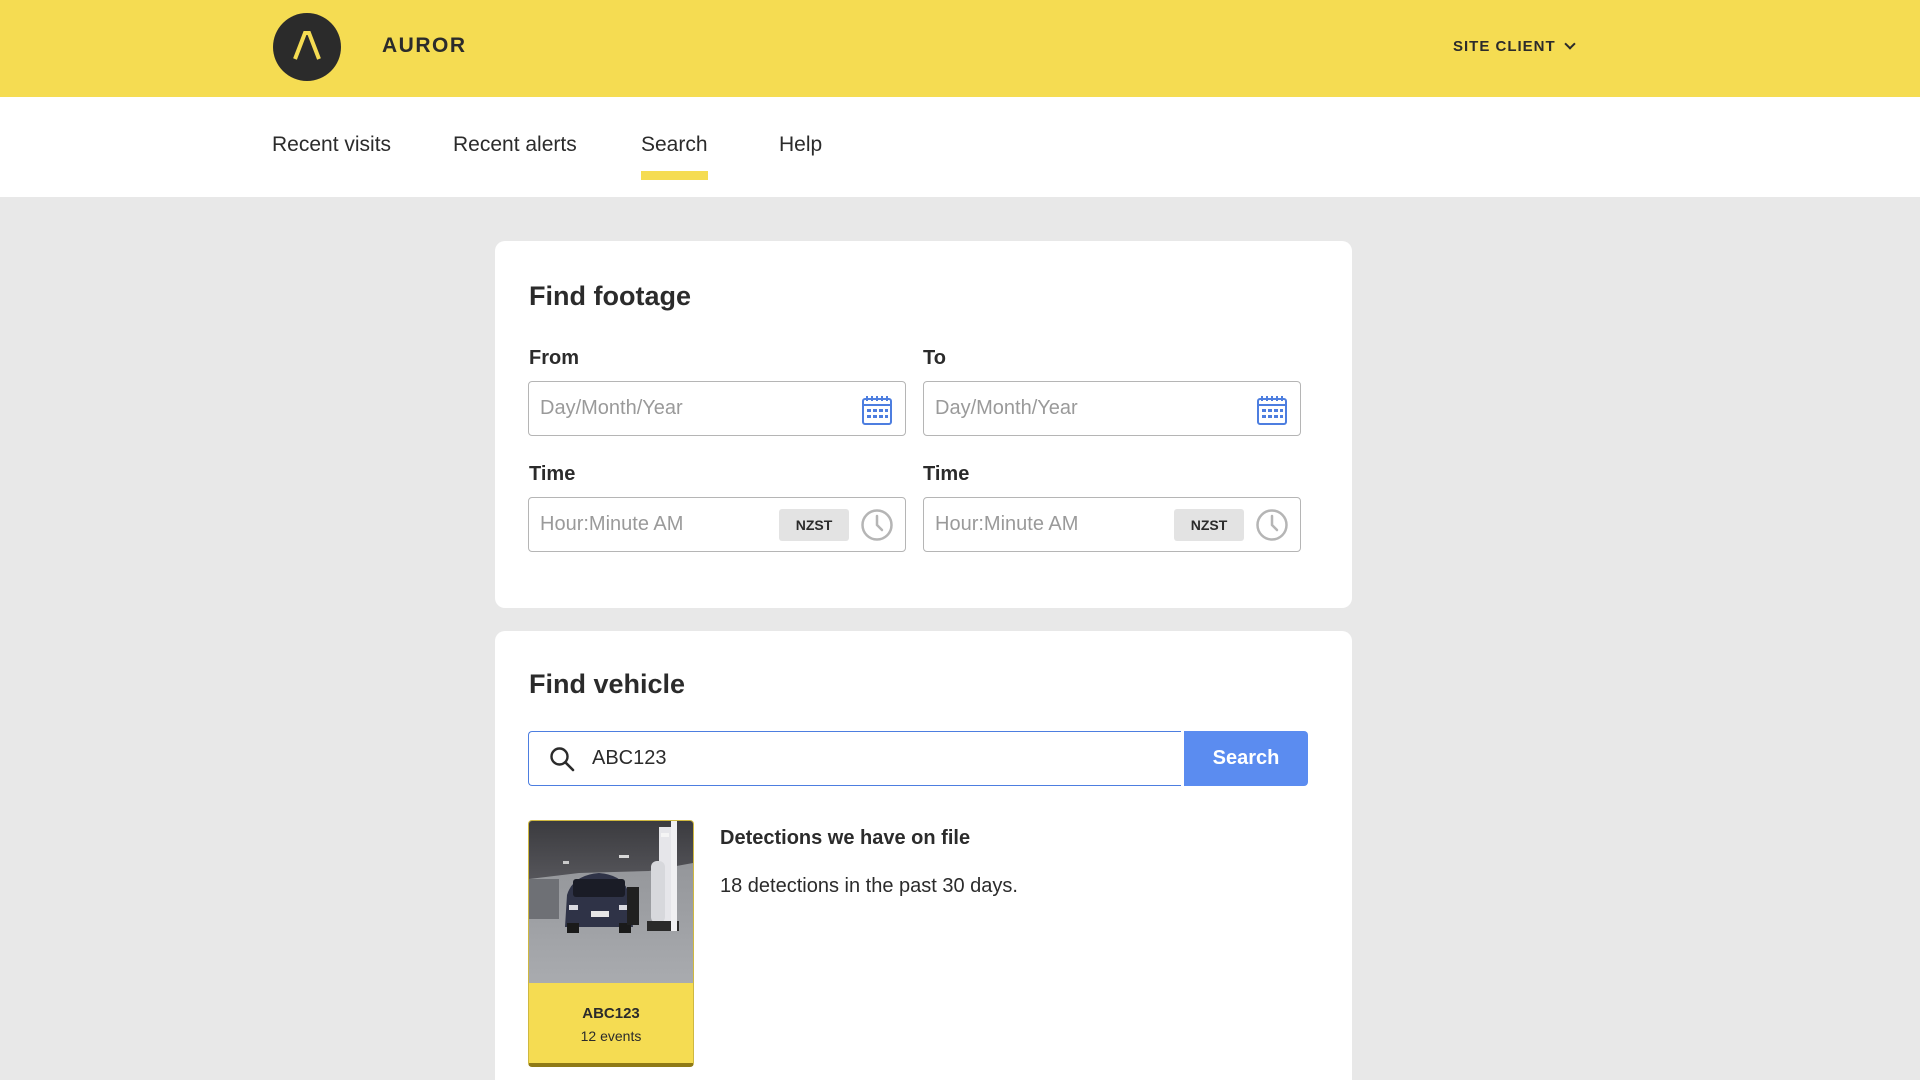 The width and height of the screenshot is (1920, 1080). I want to click on vehicle-event-count: 12 events, so click(611, 1036).